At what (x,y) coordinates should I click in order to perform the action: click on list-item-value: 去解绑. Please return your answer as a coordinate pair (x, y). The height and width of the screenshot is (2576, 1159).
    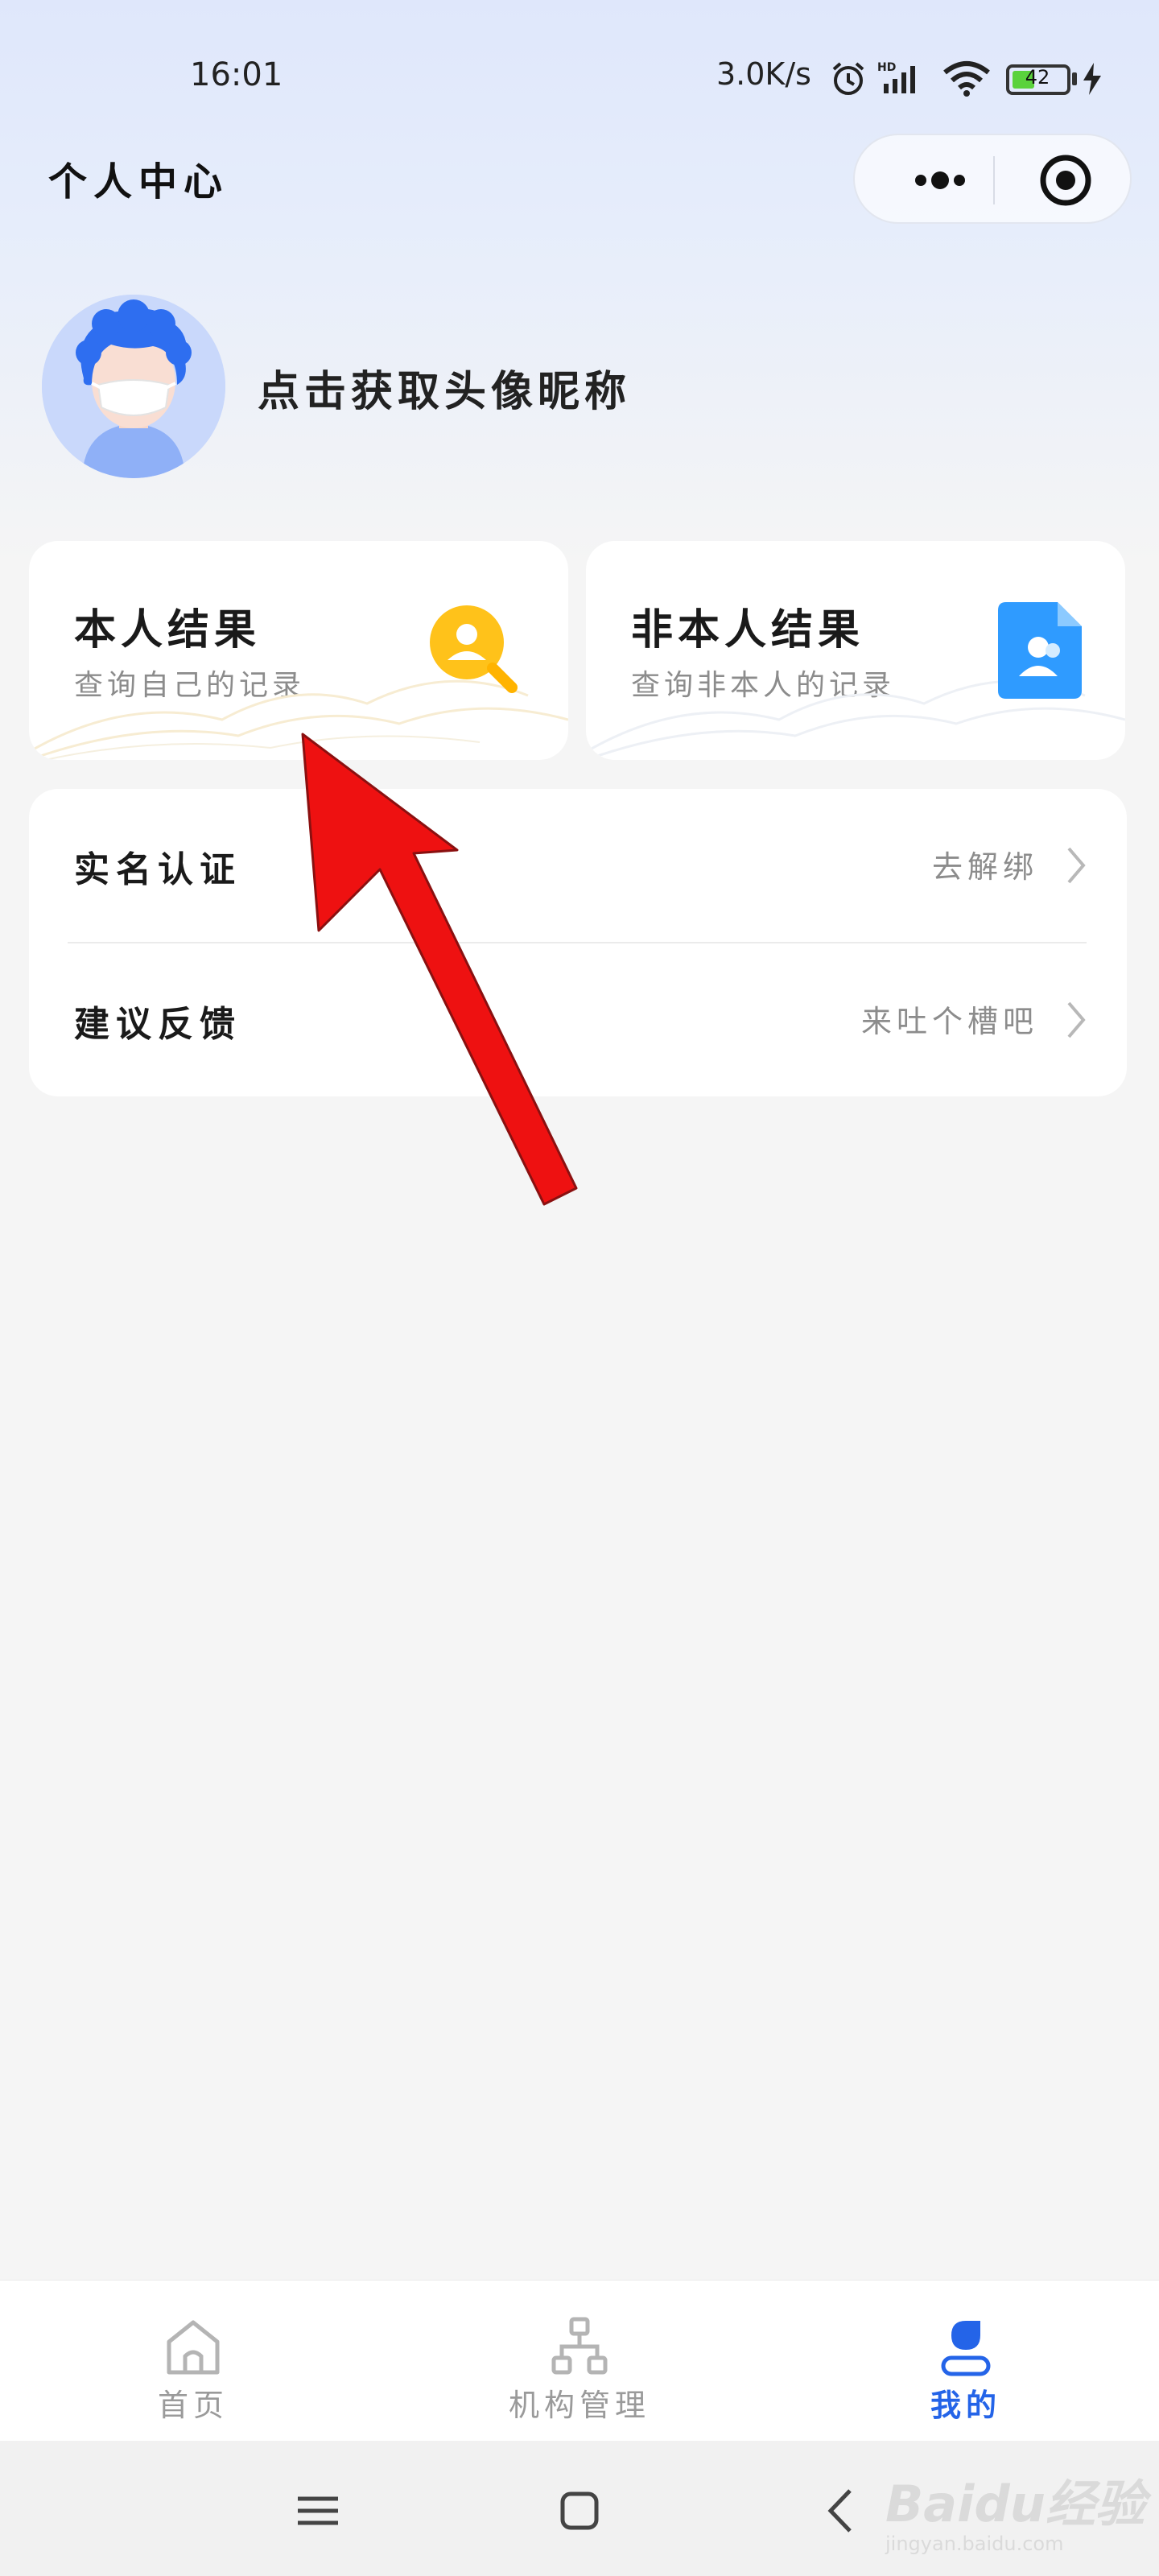
    Looking at the image, I should click on (984, 867).